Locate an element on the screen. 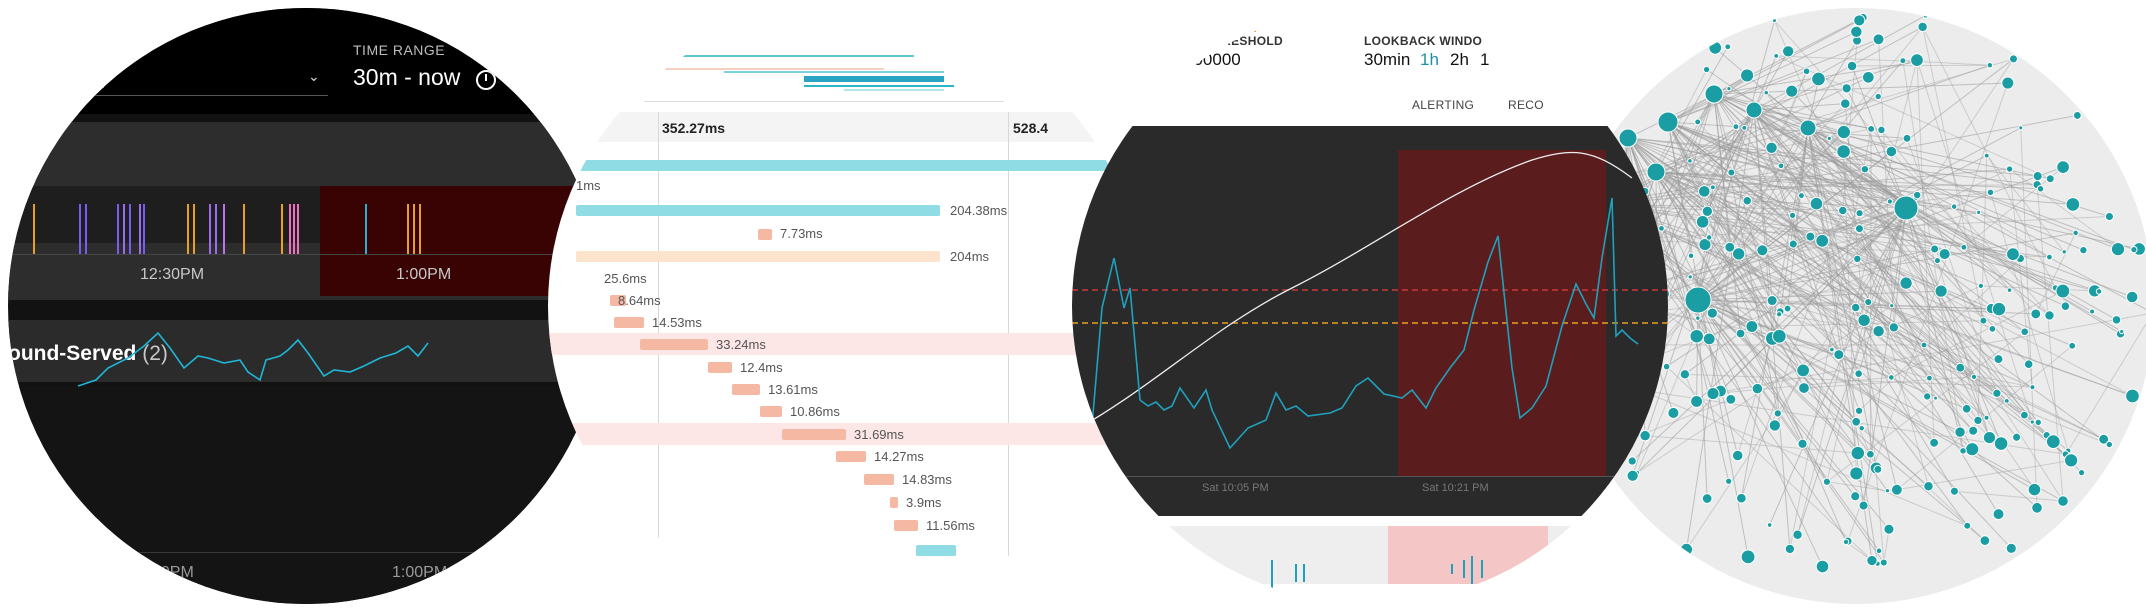 Image resolution: width=2146 pixels, height=610 pixels. trace-minimap is located at coordinates (824, 73).